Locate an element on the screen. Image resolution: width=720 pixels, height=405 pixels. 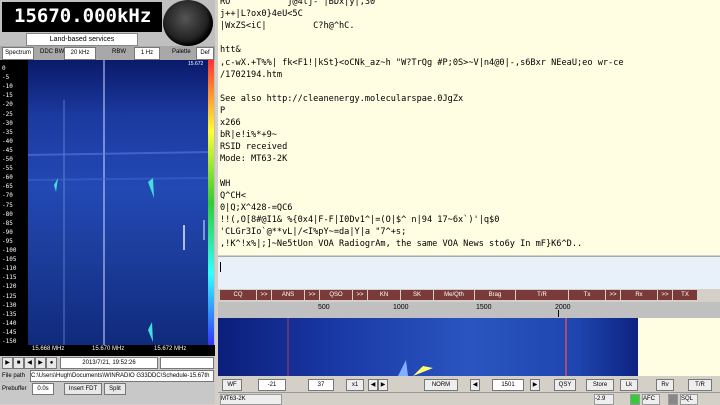
file-path-label: File path is located at coordinates (14, 376).